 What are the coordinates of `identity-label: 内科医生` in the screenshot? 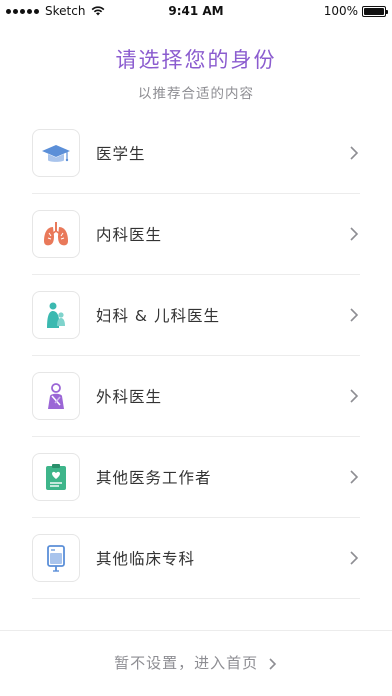 It's located at (129, 235).